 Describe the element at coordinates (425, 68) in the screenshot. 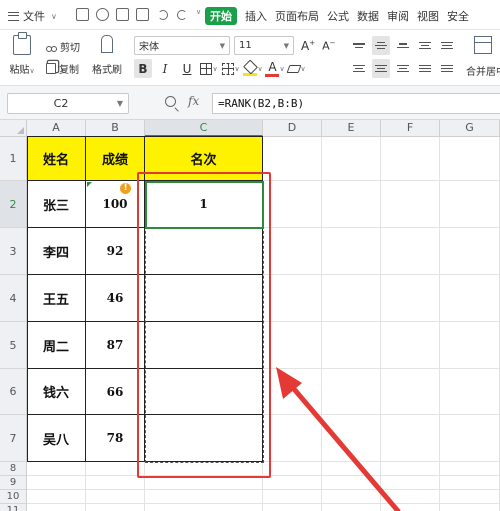

I see `justify-button` at that location.